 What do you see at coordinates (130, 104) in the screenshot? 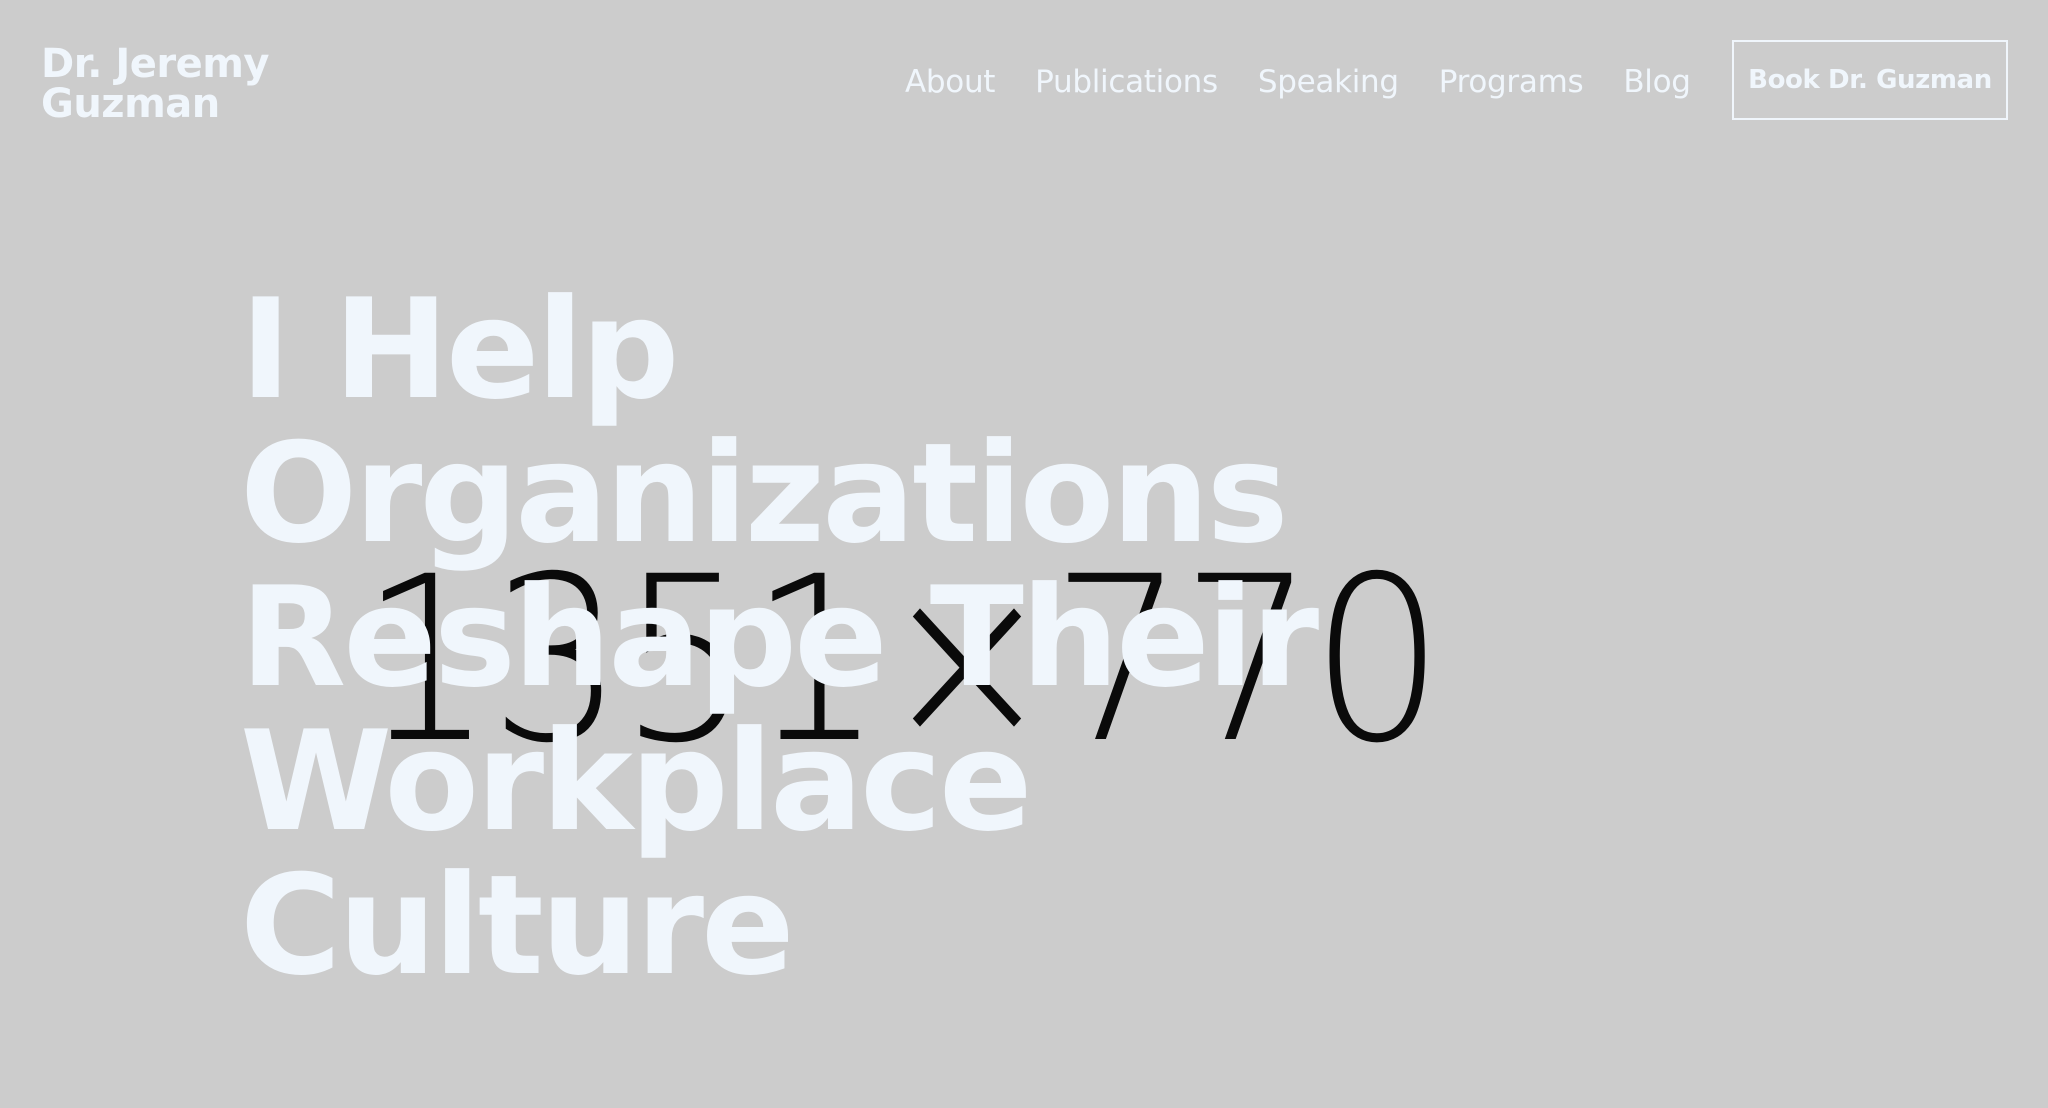
I see `brand-line-2: Guzman` at bounding box center [130, 104].